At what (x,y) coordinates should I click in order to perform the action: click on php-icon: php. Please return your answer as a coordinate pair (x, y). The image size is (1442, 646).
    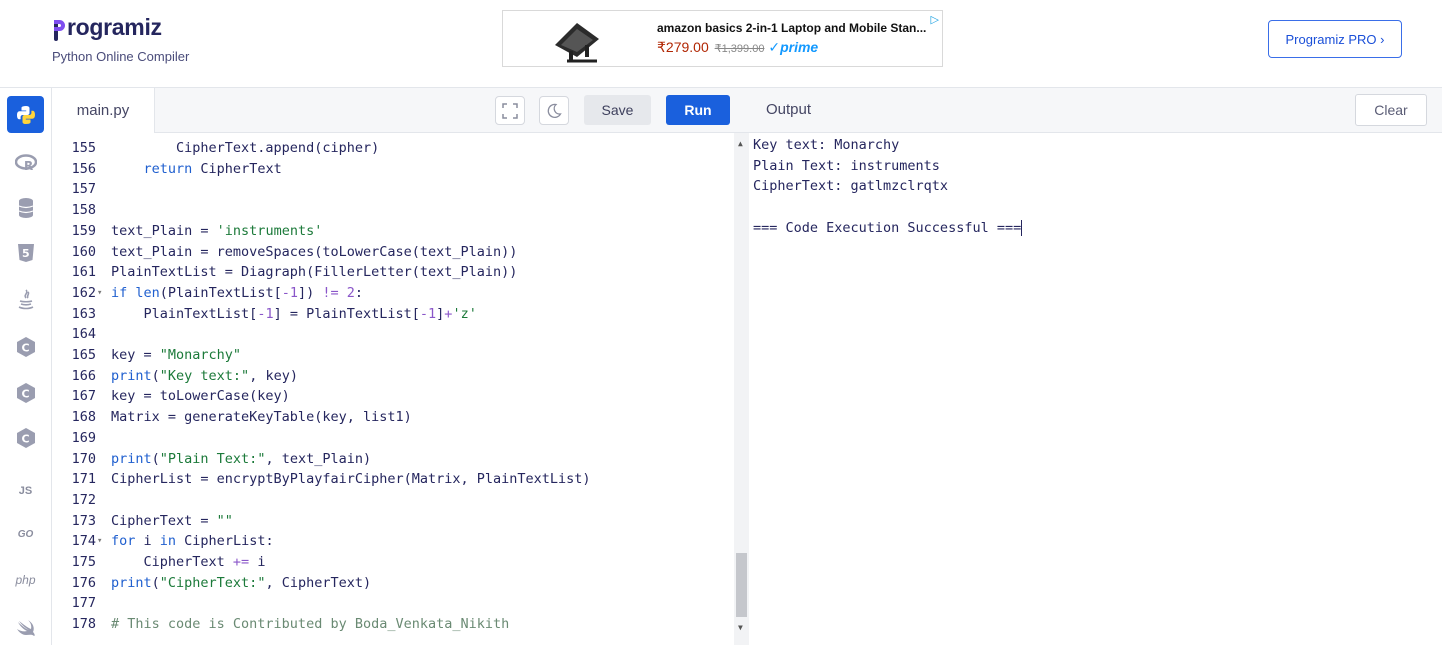
    Looking at the image, I should click on (25, 579).